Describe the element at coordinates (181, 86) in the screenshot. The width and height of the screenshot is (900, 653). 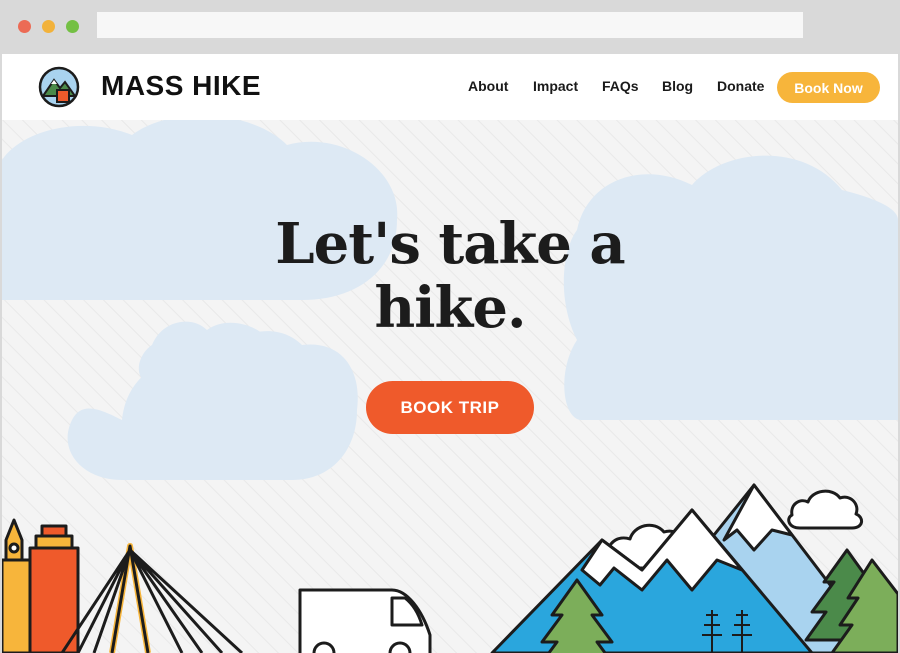
I see `brand-name: MASS HIKE` at that location.